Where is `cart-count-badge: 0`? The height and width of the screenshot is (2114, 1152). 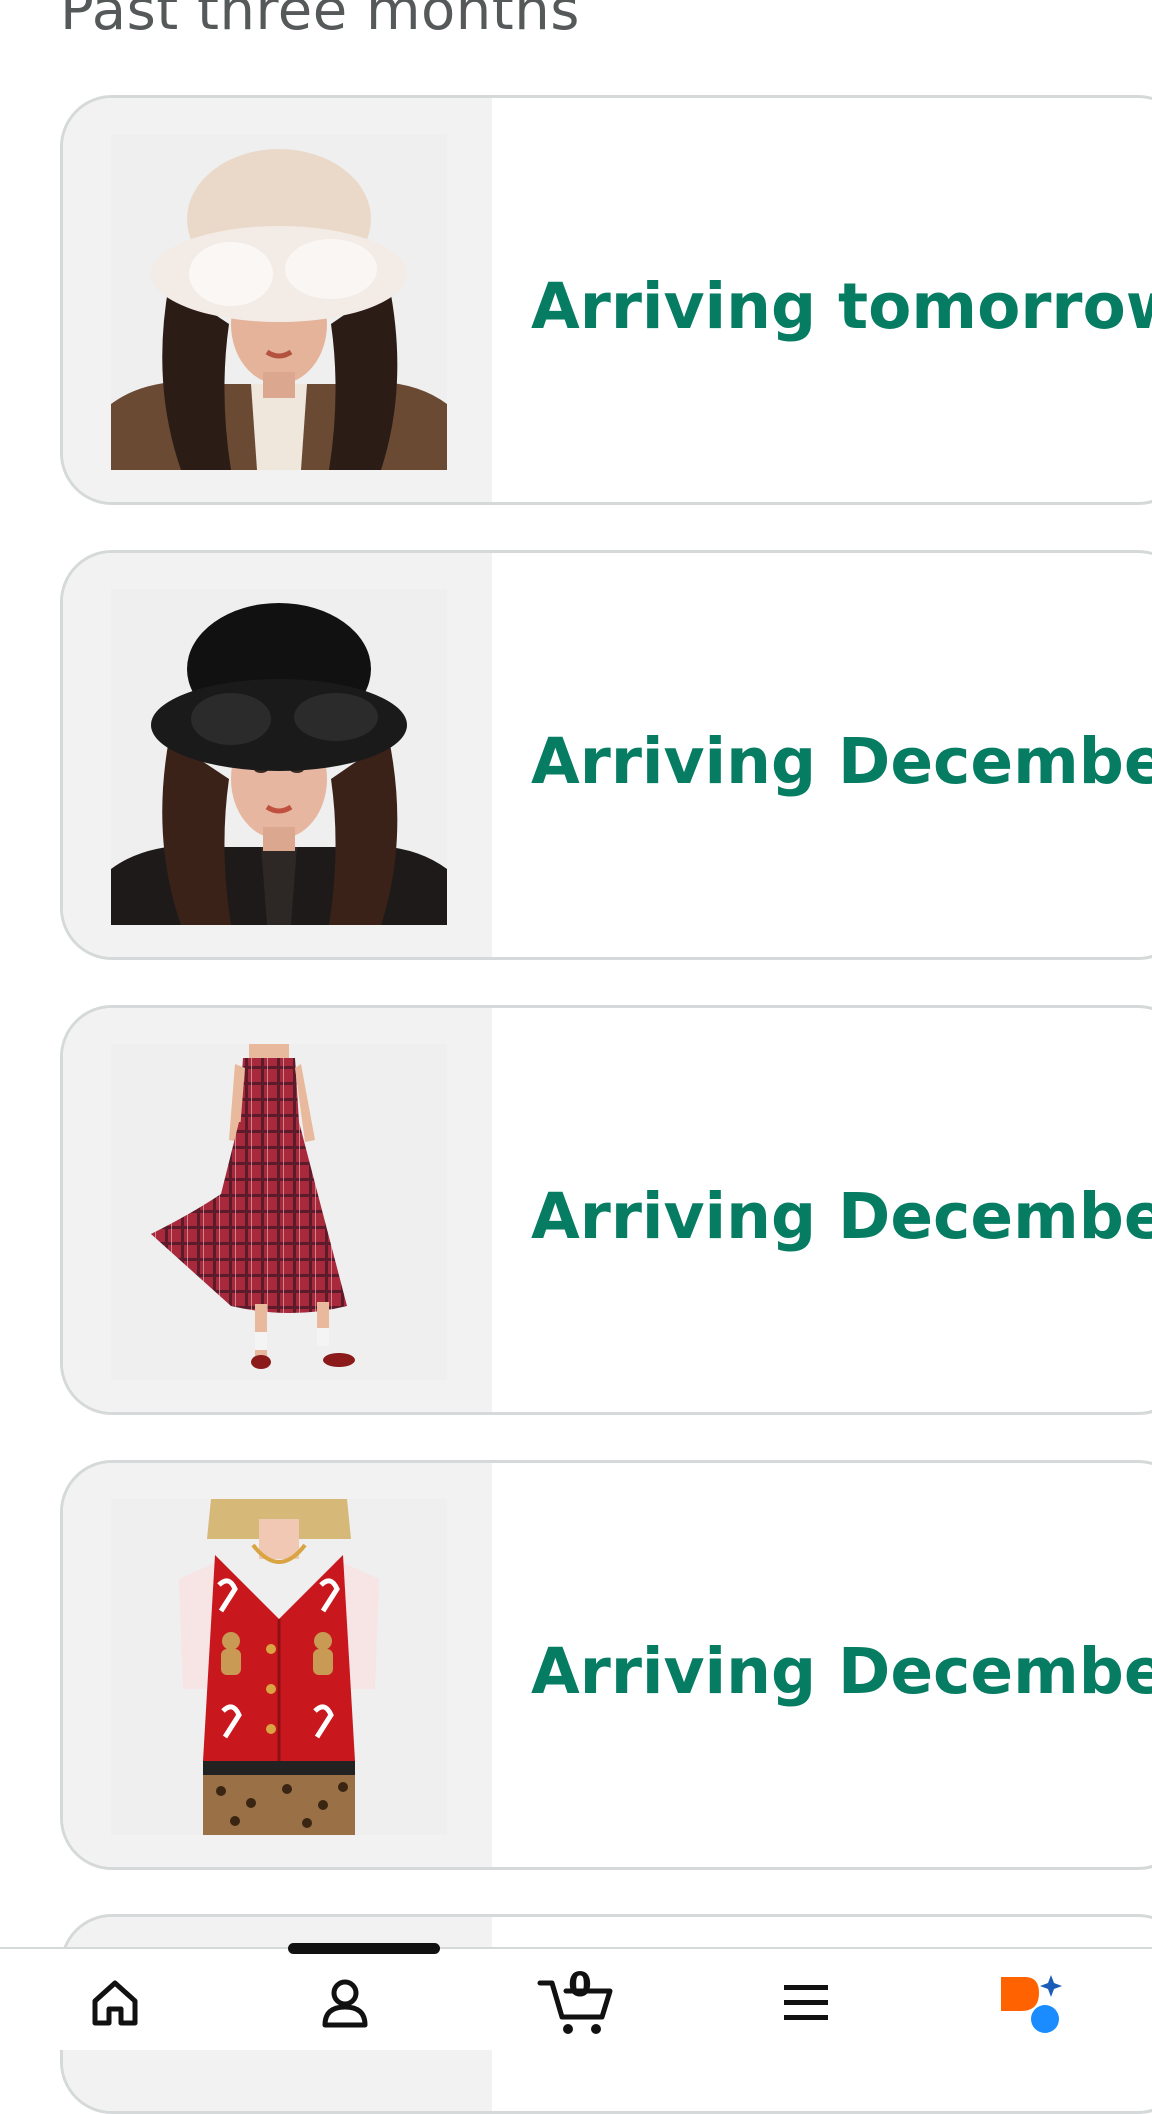
cart-count-badge: 0 is located at coordinates (580, 1985).